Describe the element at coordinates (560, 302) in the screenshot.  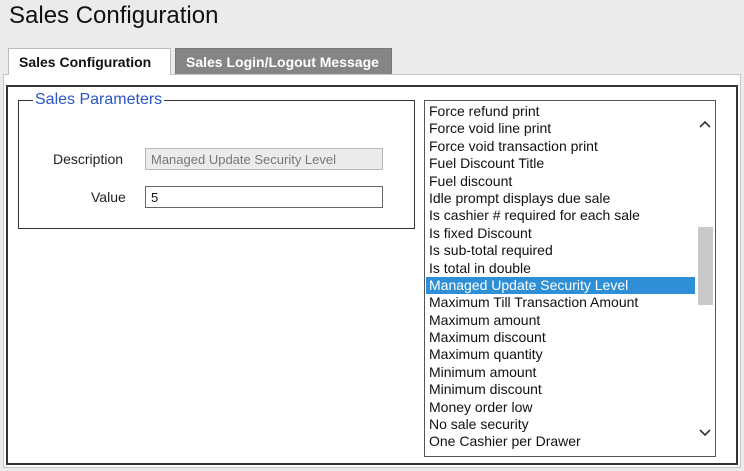
I see `list-item: Maximum Till Transaction Amount` at that location.